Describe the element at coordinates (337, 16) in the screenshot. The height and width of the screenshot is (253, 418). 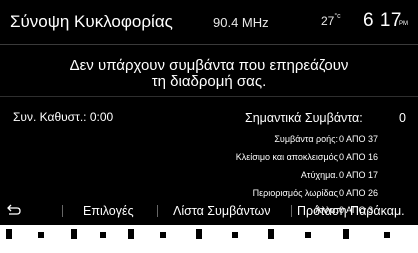
I see `temperature-unit: °c` at that location.